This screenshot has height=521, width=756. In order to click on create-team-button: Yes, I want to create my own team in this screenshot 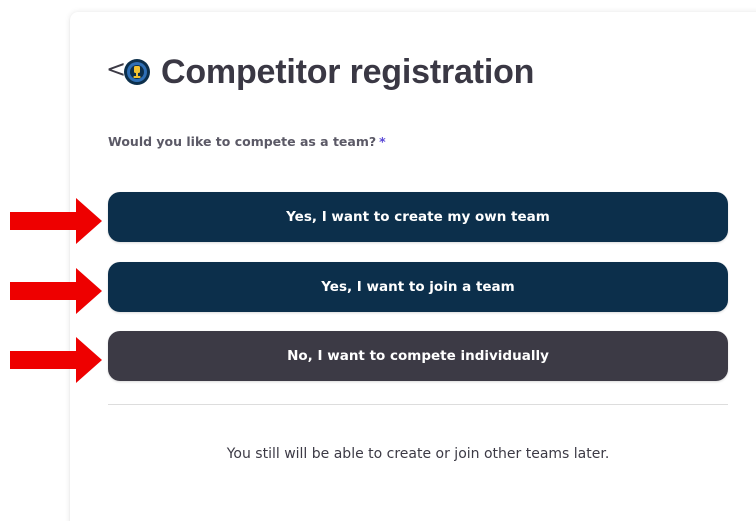, I will do `click(418, 217)`.